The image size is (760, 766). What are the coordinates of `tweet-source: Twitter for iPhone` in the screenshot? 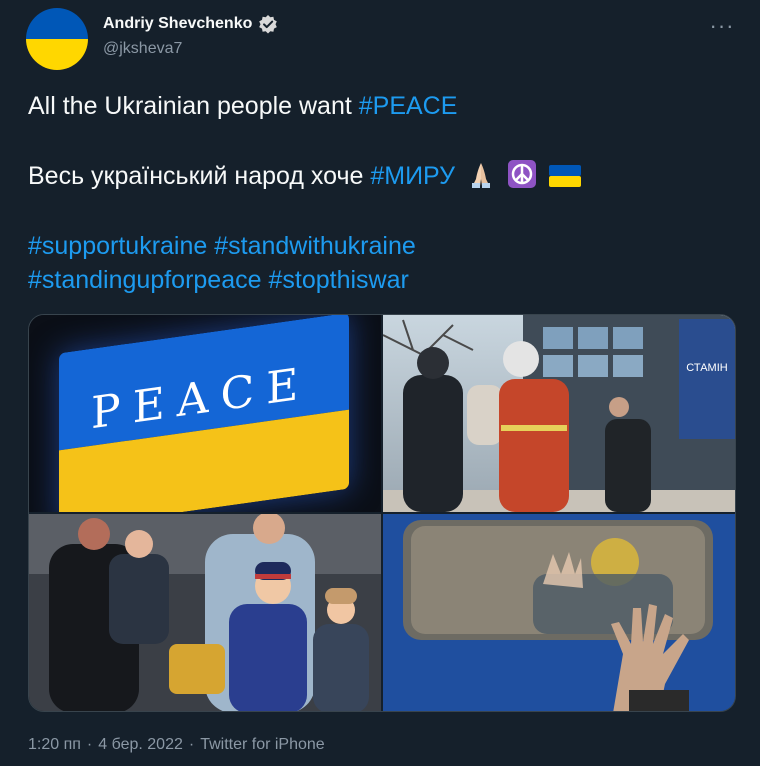 It's located at (262, 745).